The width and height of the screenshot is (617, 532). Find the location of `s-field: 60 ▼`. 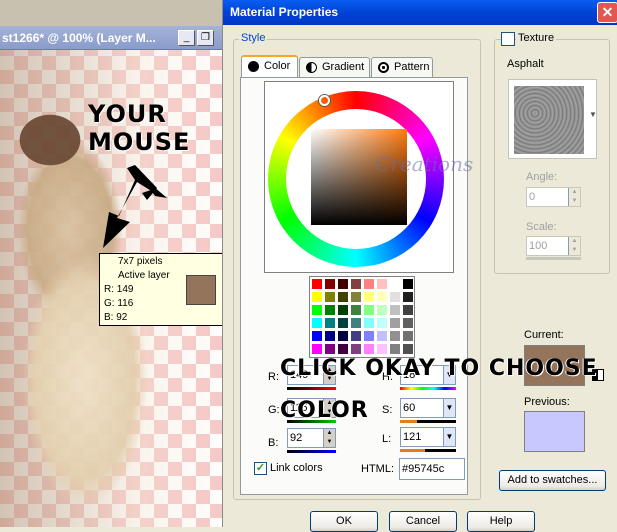

s-field: 60 ▼ is located at coordinates (428, 408).